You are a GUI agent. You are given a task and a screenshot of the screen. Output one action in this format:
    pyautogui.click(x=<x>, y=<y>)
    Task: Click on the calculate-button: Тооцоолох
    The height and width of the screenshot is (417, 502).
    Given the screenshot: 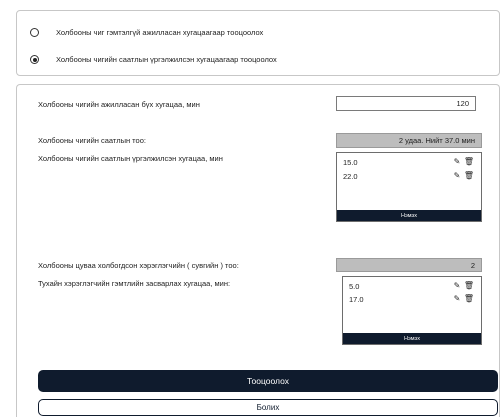 What is the action you would take?
    pyautogui.click(x=268, y=381)
    